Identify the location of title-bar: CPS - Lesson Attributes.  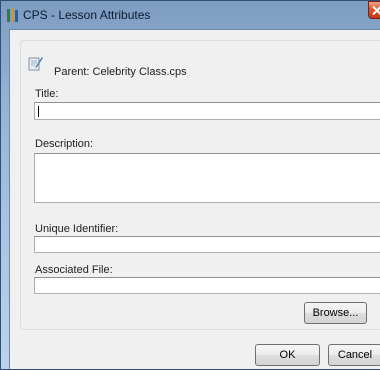
(190, 15).